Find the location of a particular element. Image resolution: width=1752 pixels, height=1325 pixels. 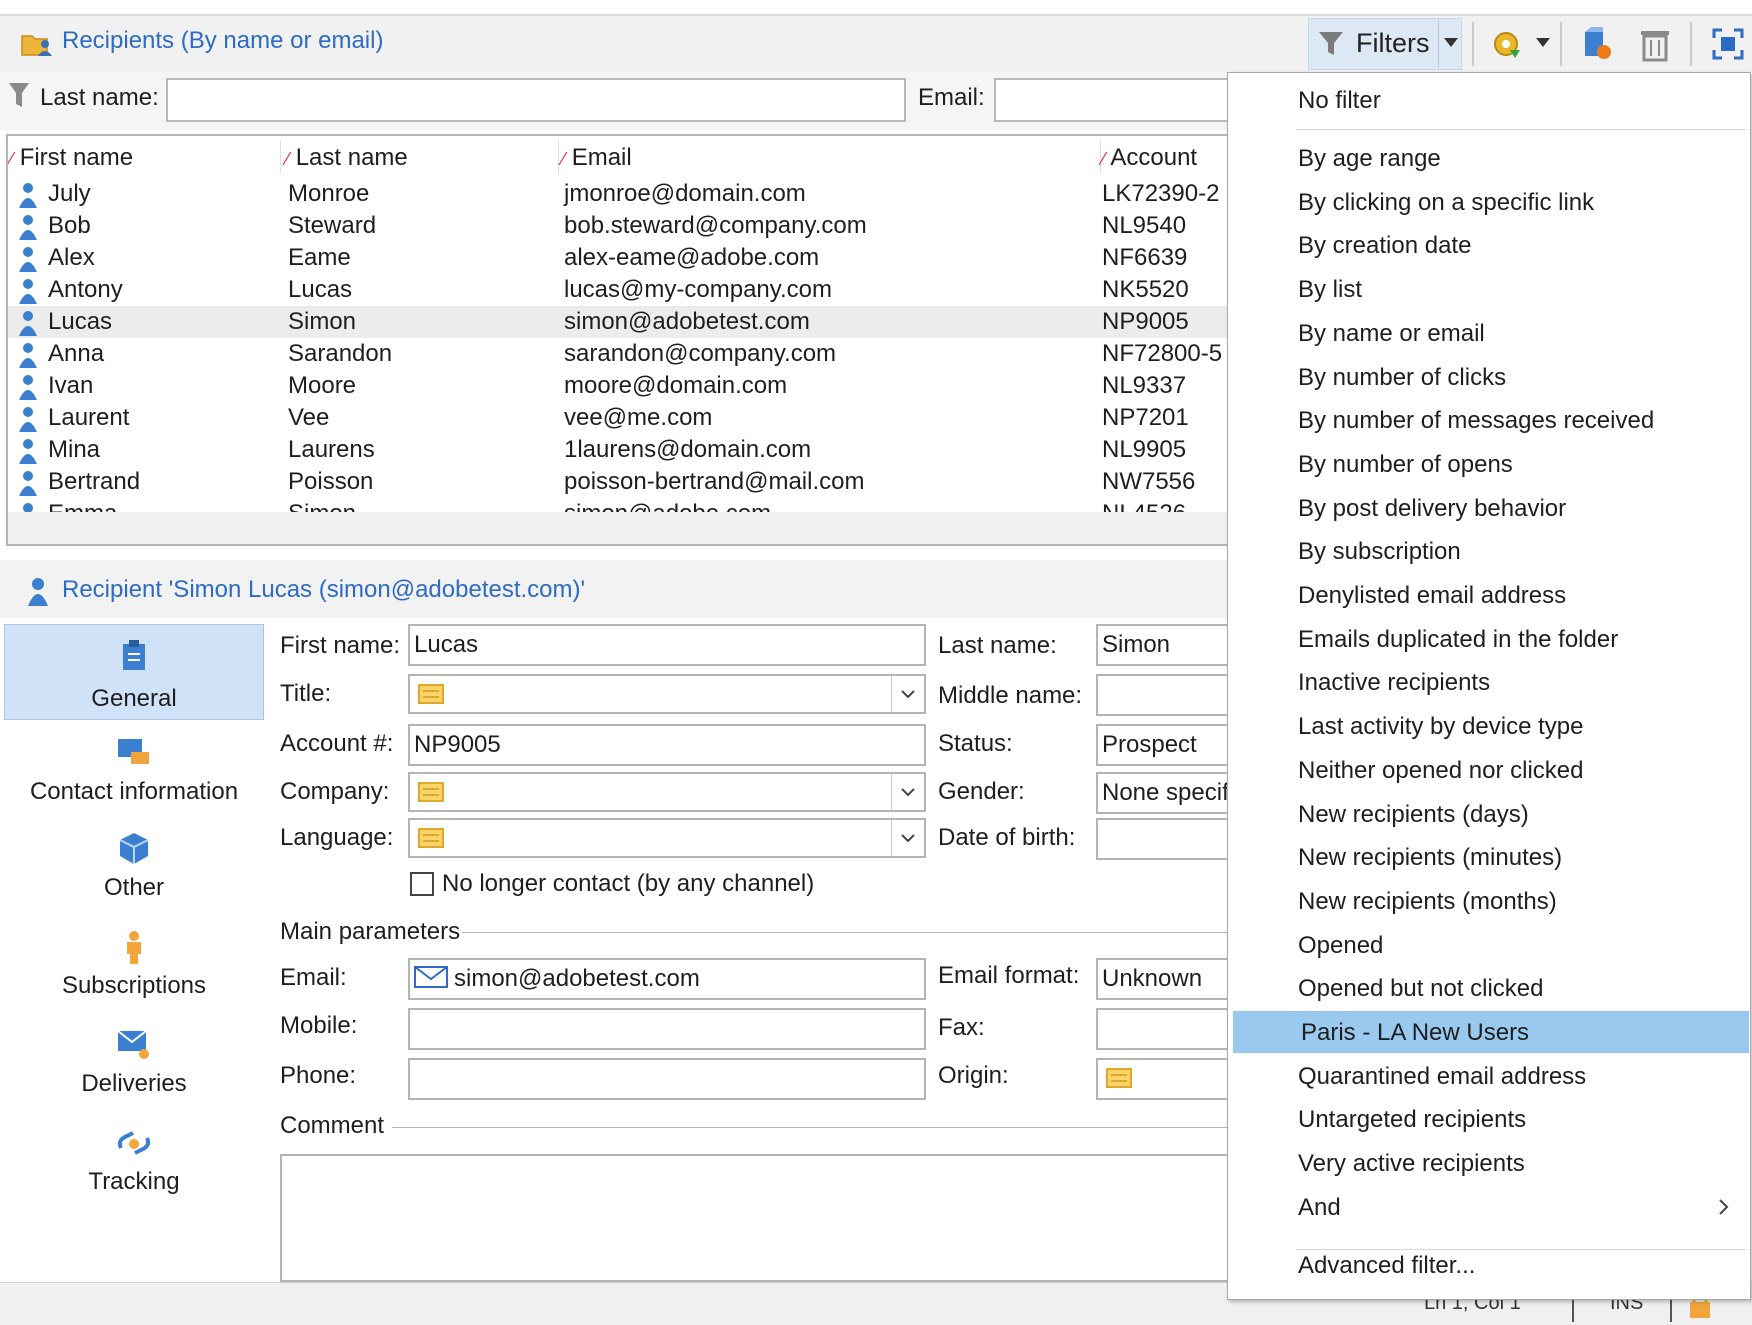

email-cell: bob.steward@company.com is located at coordinates (715, 225).